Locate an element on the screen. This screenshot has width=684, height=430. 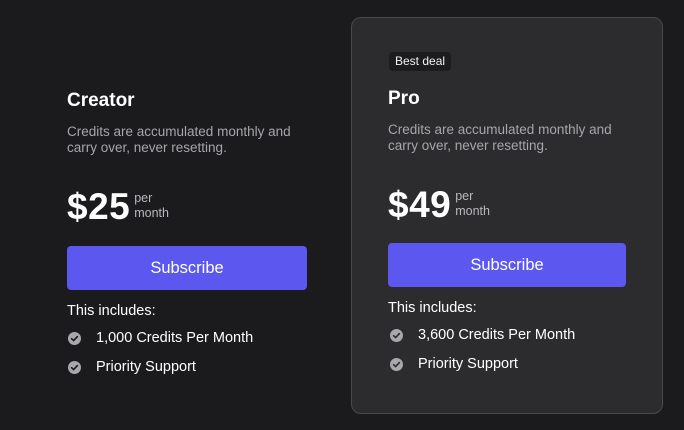
feature-label: 1,000 Credits Per Month is located at coordinates (175, 338).